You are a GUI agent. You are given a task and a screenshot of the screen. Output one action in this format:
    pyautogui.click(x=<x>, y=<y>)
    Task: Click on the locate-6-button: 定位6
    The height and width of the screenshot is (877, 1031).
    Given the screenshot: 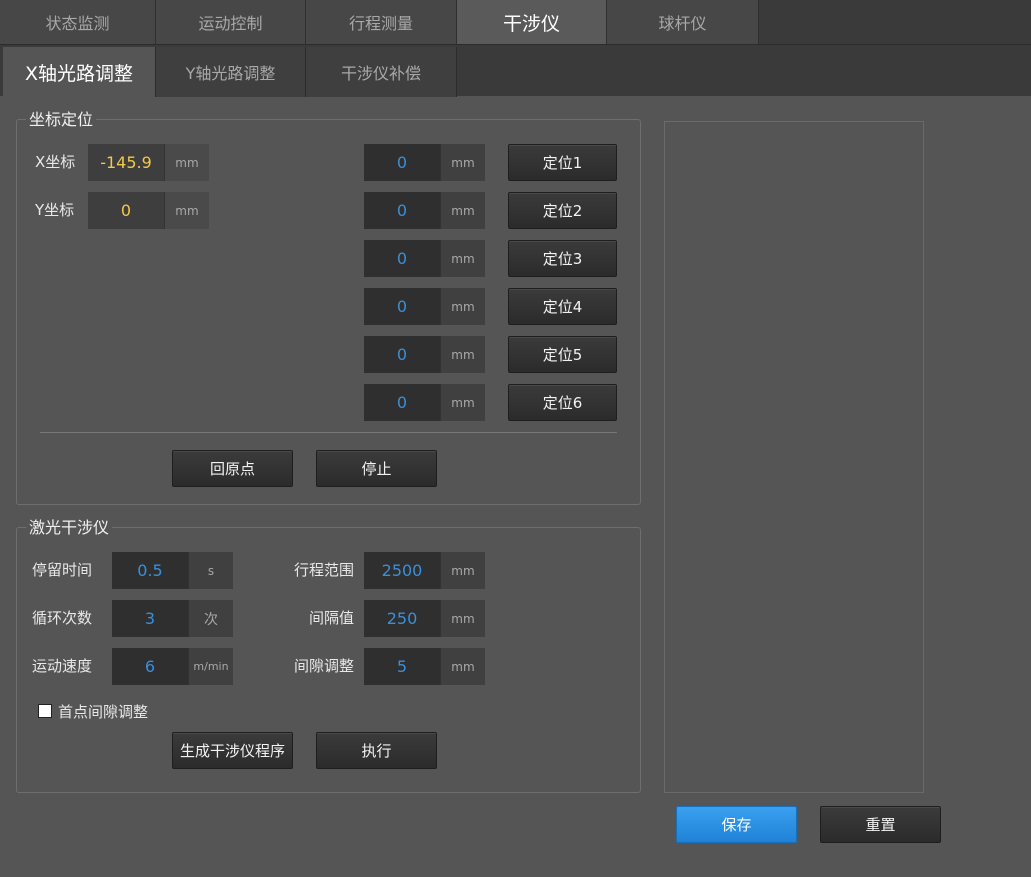 What is the action you would take?
    pyautogui.click(x=562, y=402)
    